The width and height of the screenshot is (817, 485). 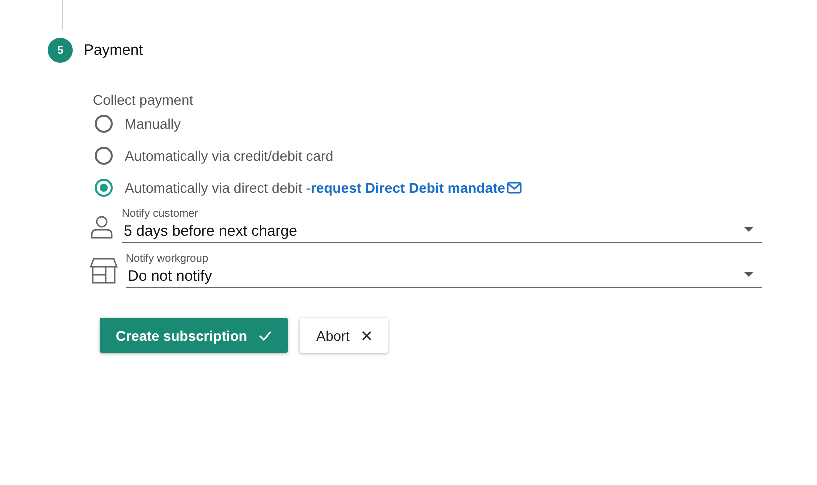 What do you see at coordinates (143, 100) in the screenshot?
I see `section-label: Collect payment` at bounding box center [143, 100].